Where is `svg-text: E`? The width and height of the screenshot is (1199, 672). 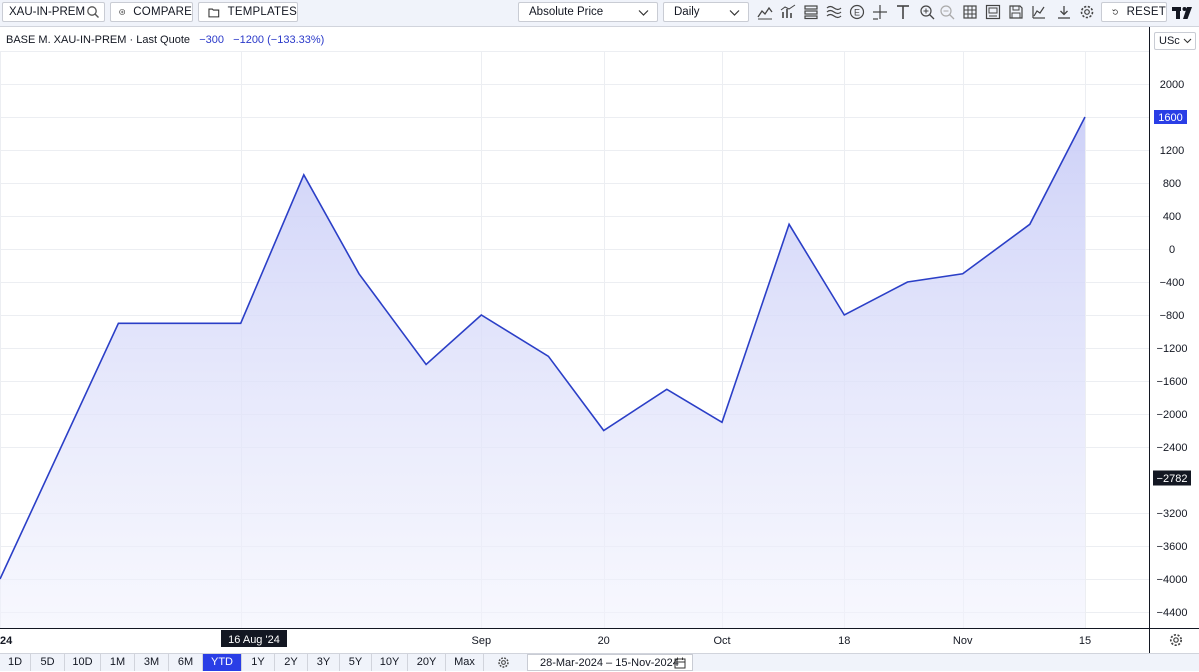 svg-text: E is located at coordinates (857, 13).